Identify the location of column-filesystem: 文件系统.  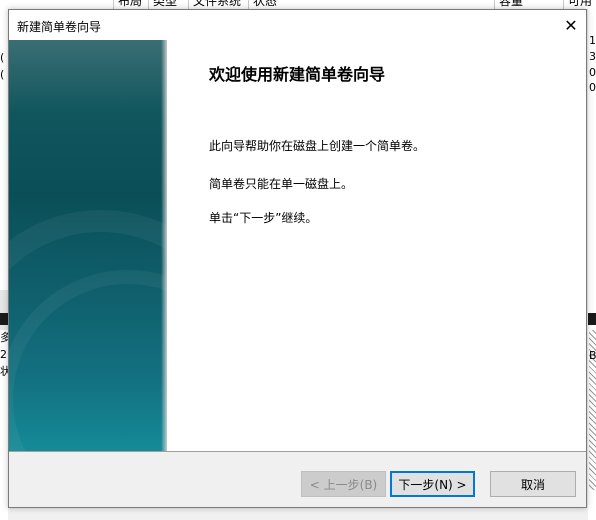
(214, 4).